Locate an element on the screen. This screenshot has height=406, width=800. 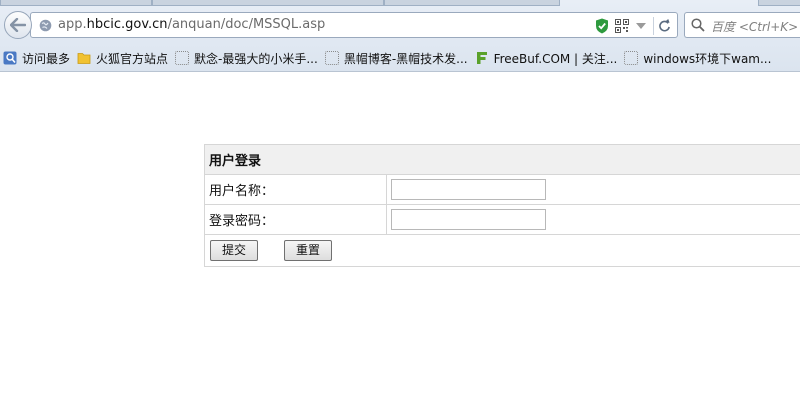
url-text: app.hbcic.gov.cn/anquan/doc/MSSQL.asp is located at coordinates (191, 24).